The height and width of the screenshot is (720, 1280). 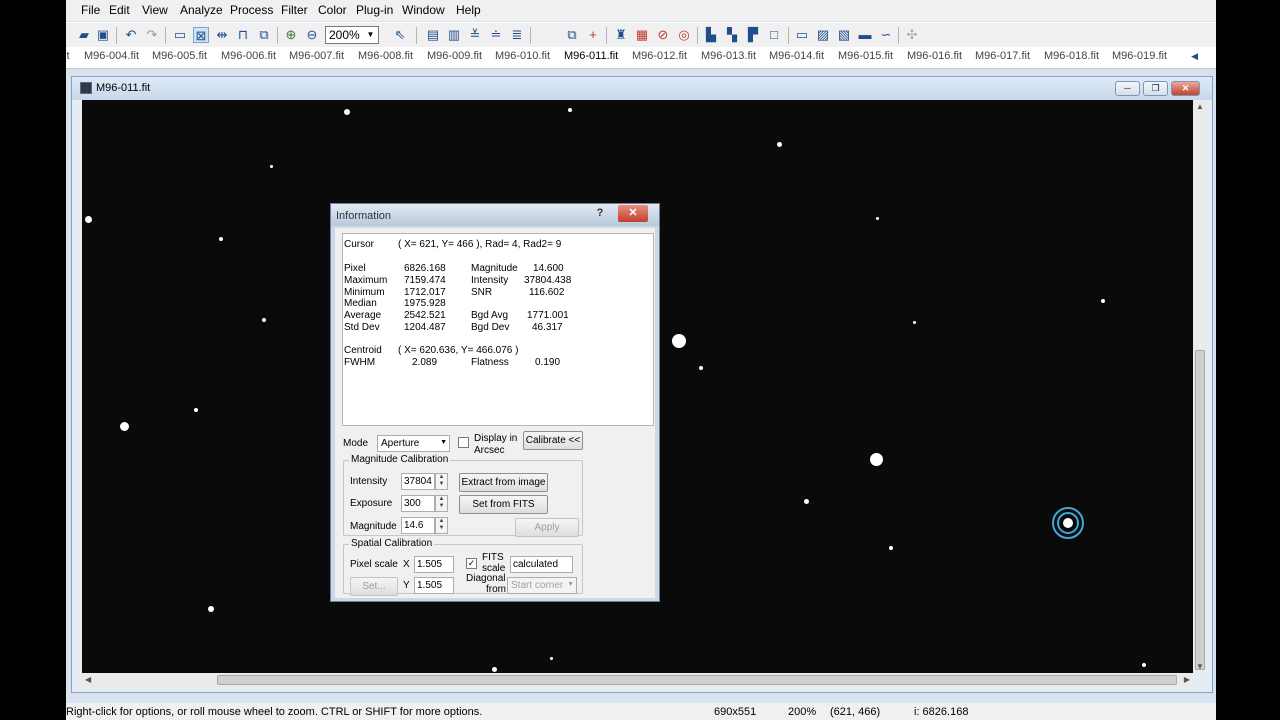 I want to click on pointer-help-icon: ⇖, so click(x=400, y=35).